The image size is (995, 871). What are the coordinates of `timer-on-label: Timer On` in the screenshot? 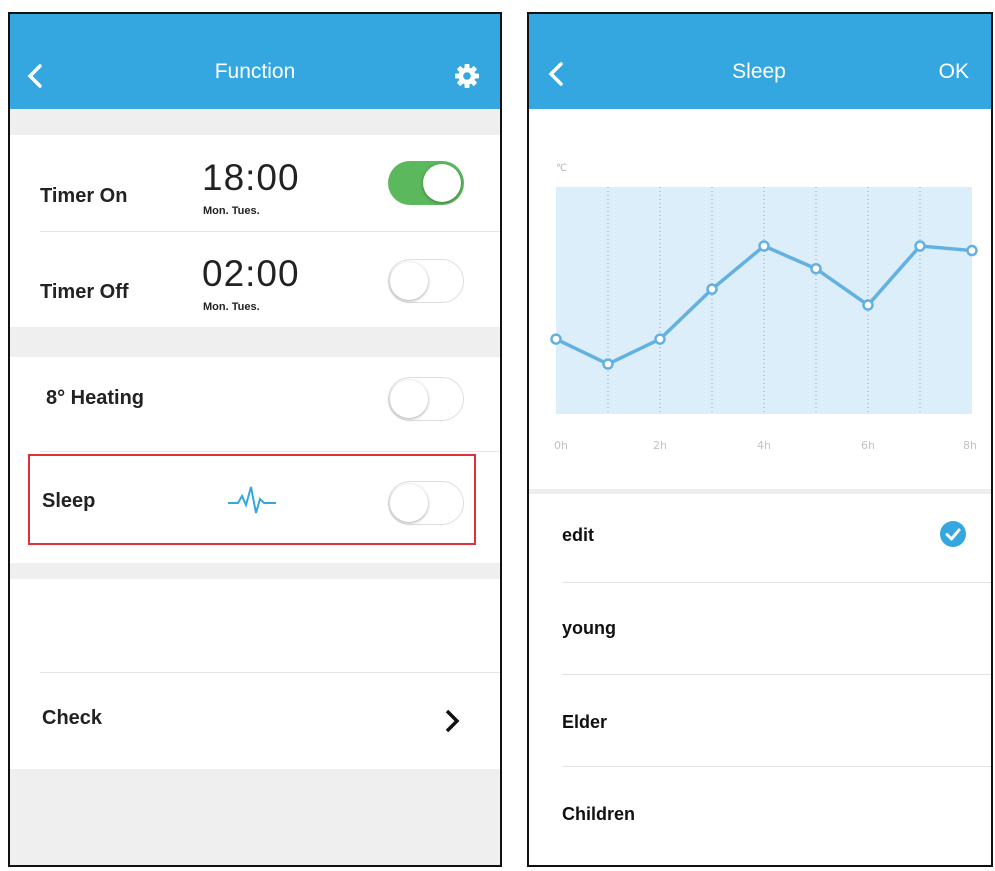 It's located at (84, 196).